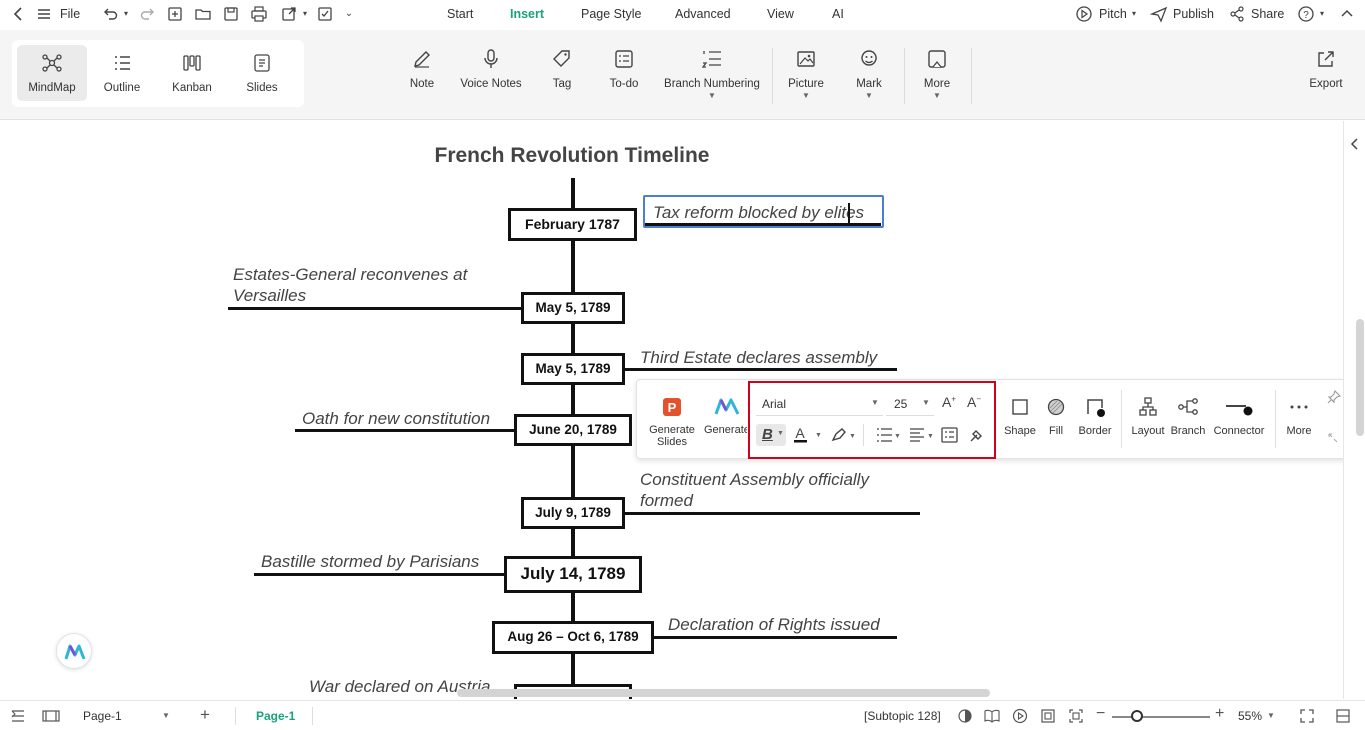  I want to click on page-select: Page-1, so click(102, 716).